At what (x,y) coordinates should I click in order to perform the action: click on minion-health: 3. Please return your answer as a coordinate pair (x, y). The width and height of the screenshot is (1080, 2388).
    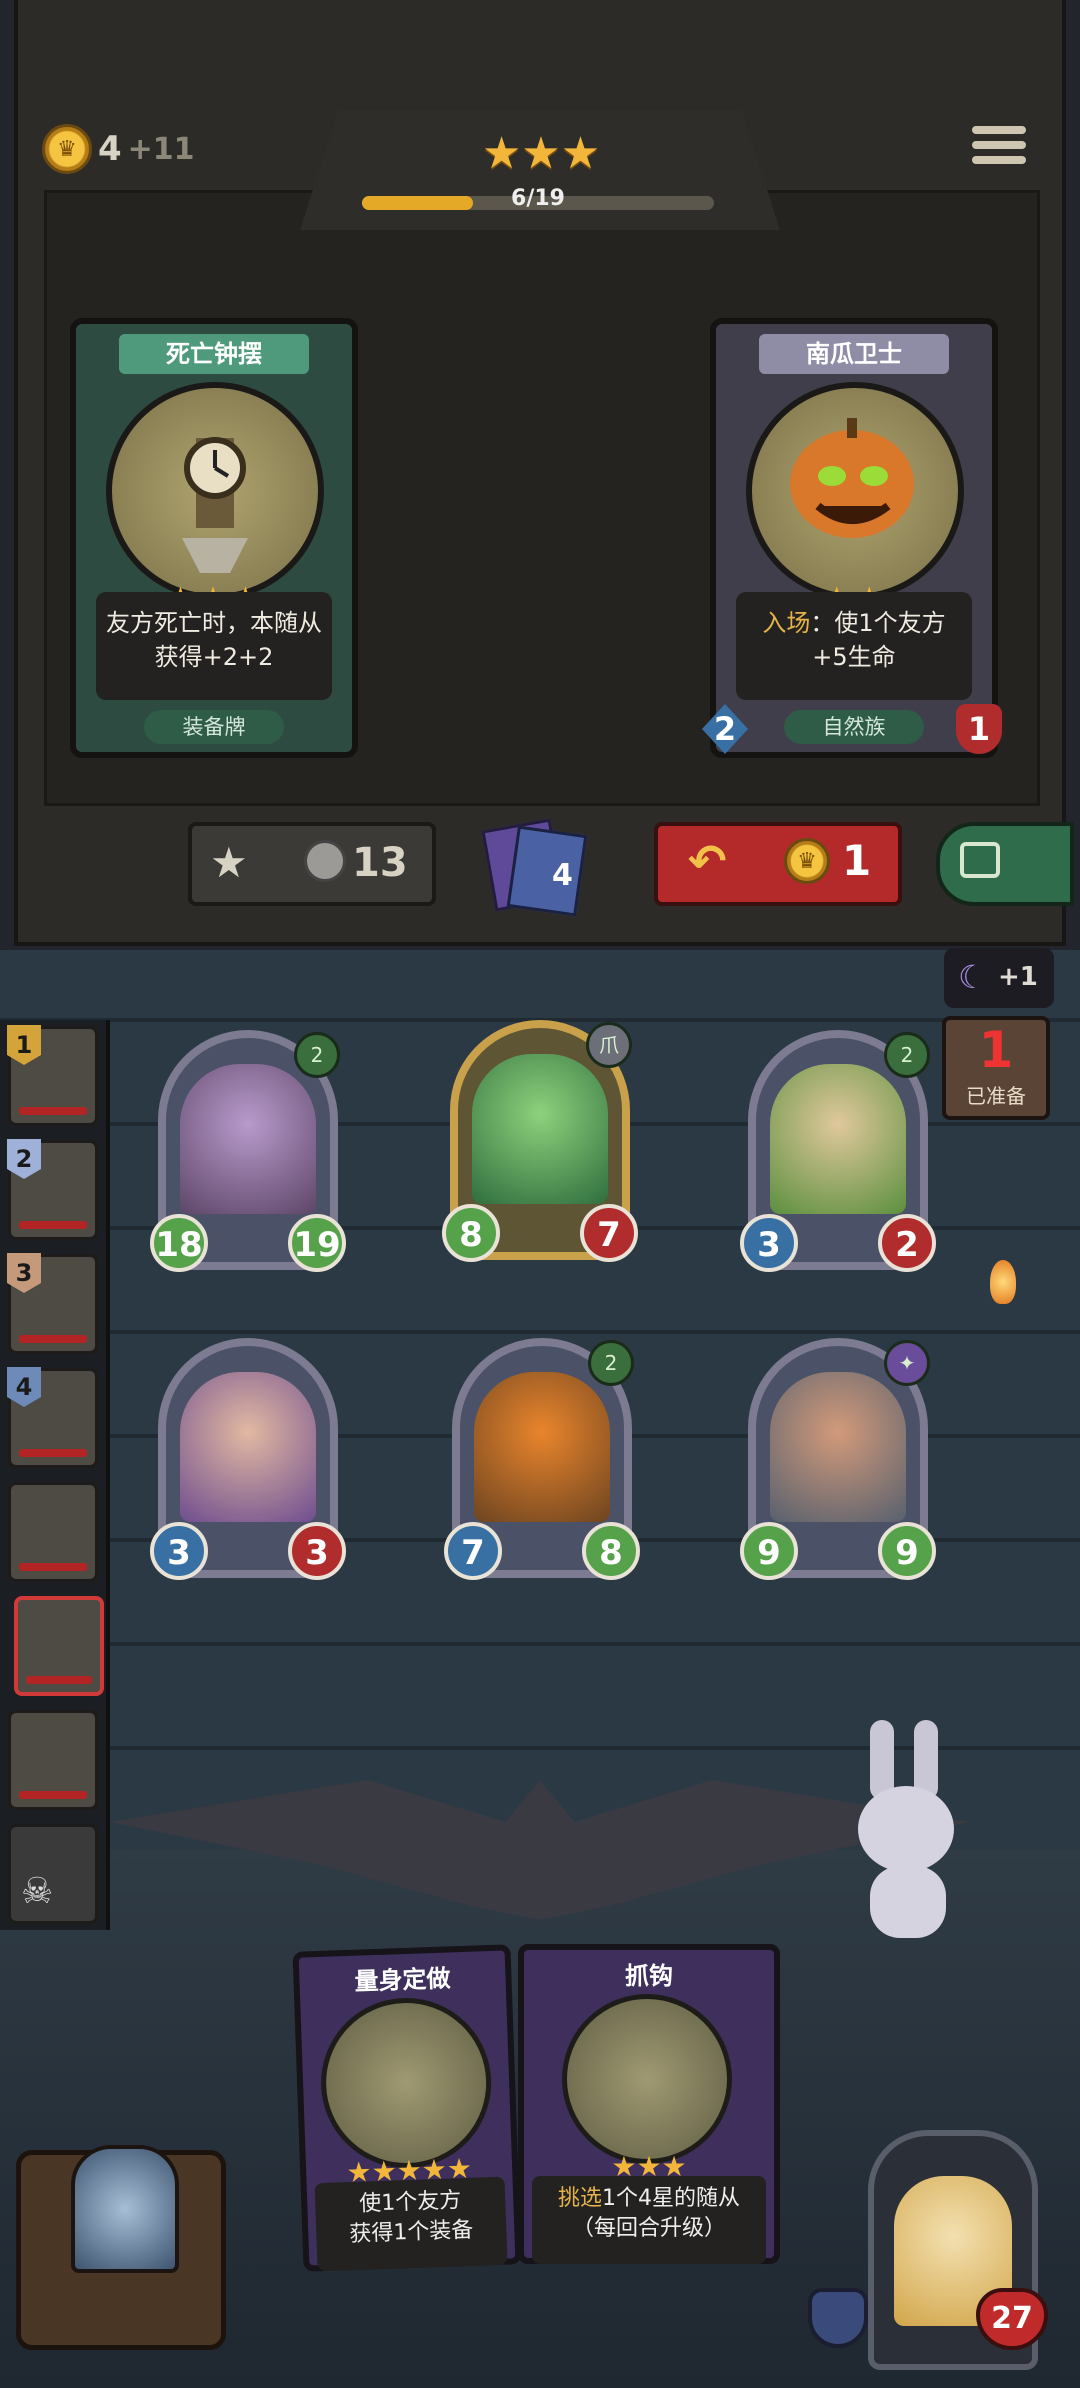
    Looking at the image, I should click on (317, 1551).